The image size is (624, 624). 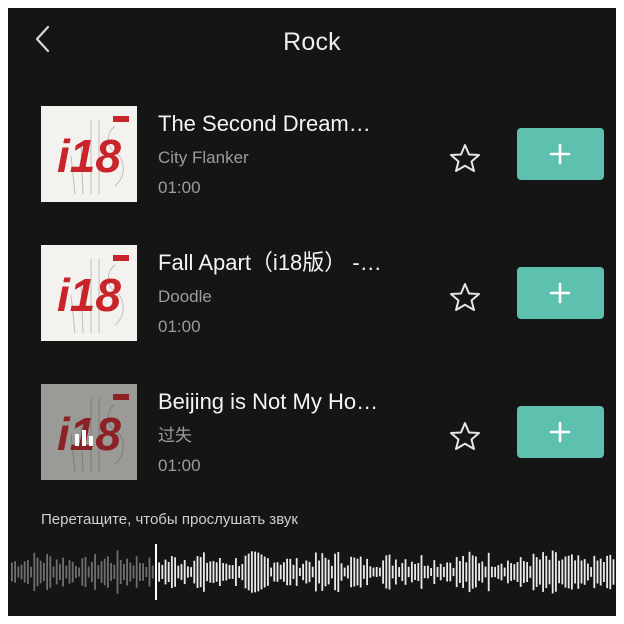 I want to click on album-art: i18, so click(x=93, y=433).